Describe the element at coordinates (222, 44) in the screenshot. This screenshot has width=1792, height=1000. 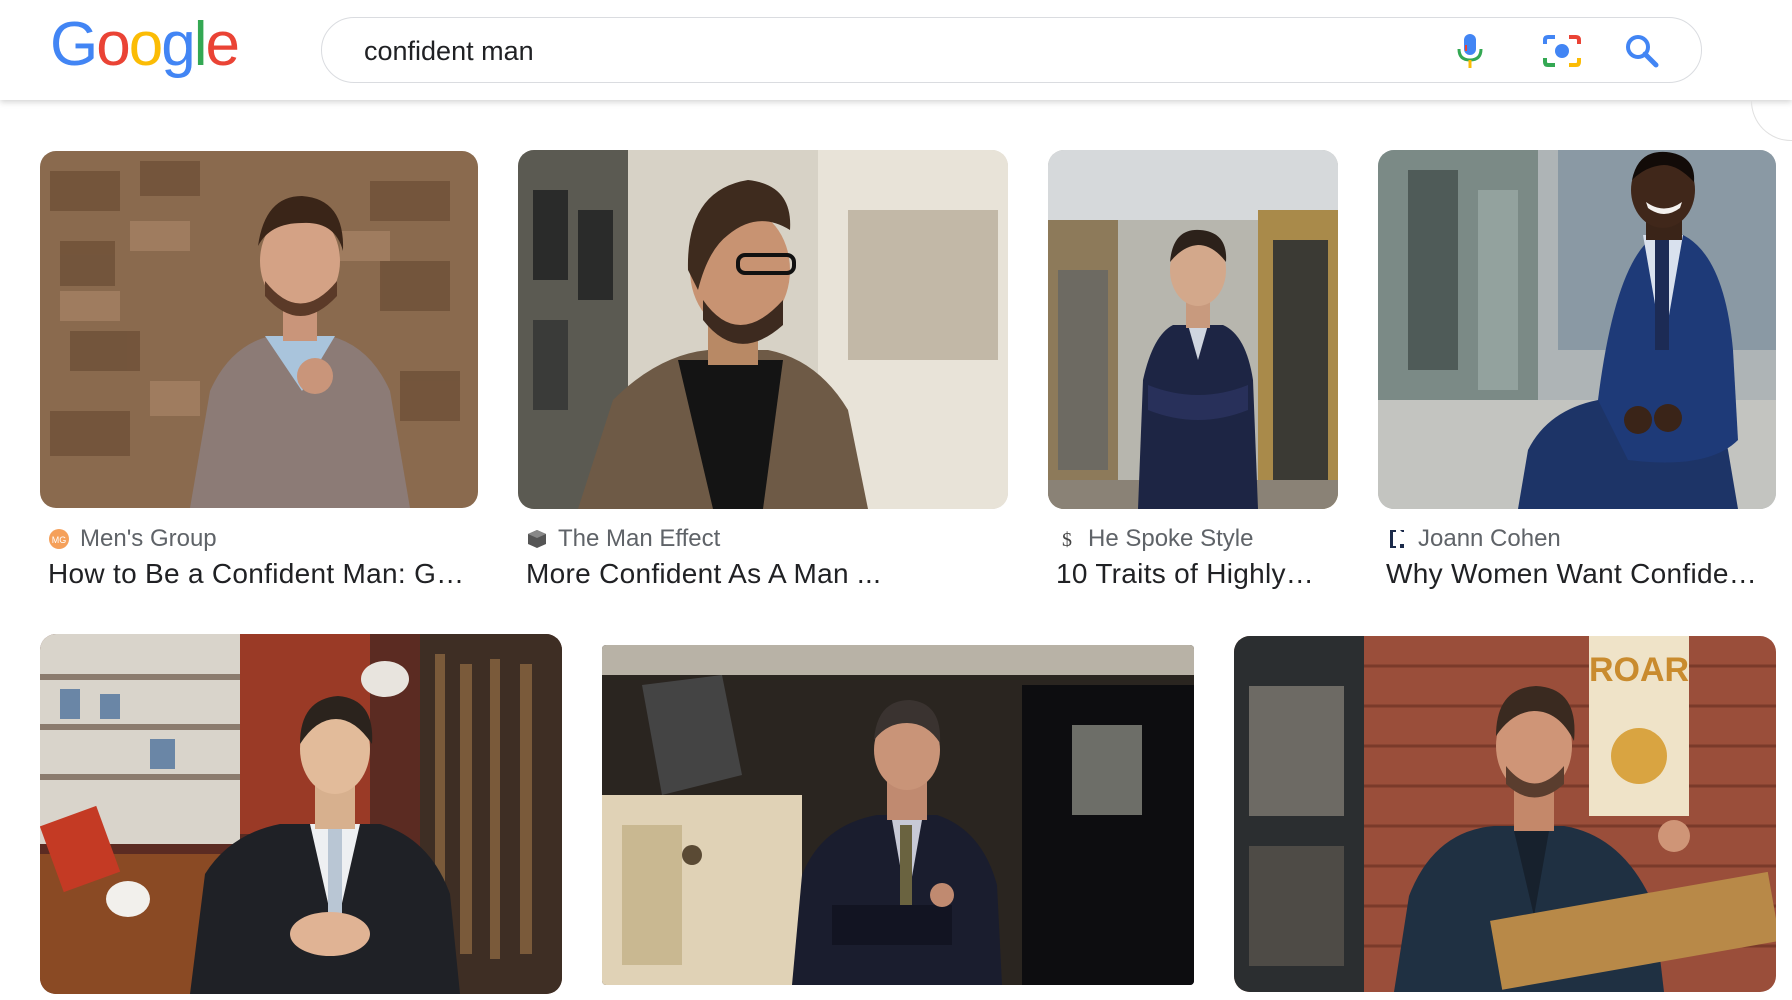
I see `logo-letter: e` at that location.